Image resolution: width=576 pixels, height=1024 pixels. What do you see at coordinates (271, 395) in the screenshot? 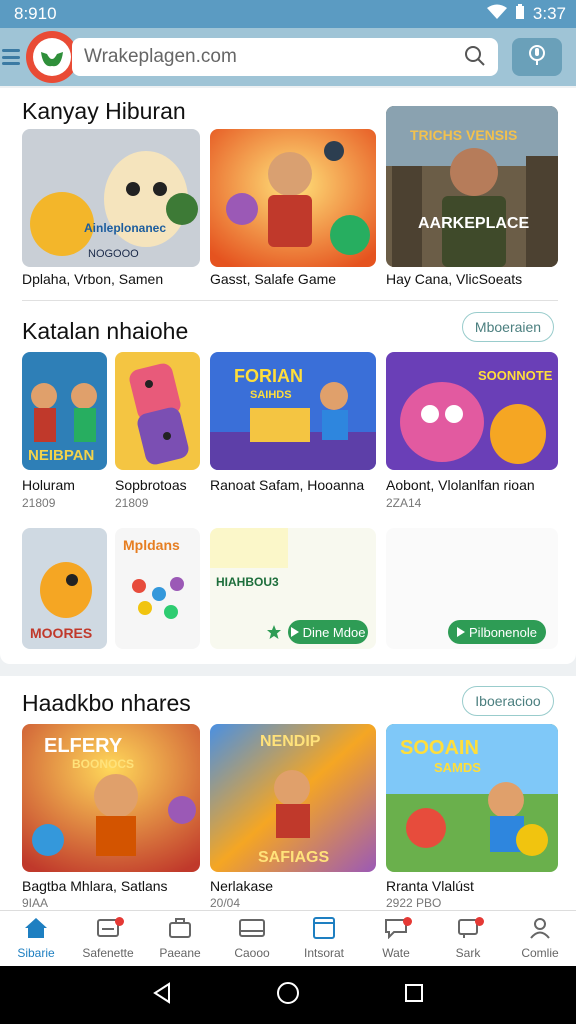
I see `thumb-text: SAIHDS` at bounding box center [271, 395].